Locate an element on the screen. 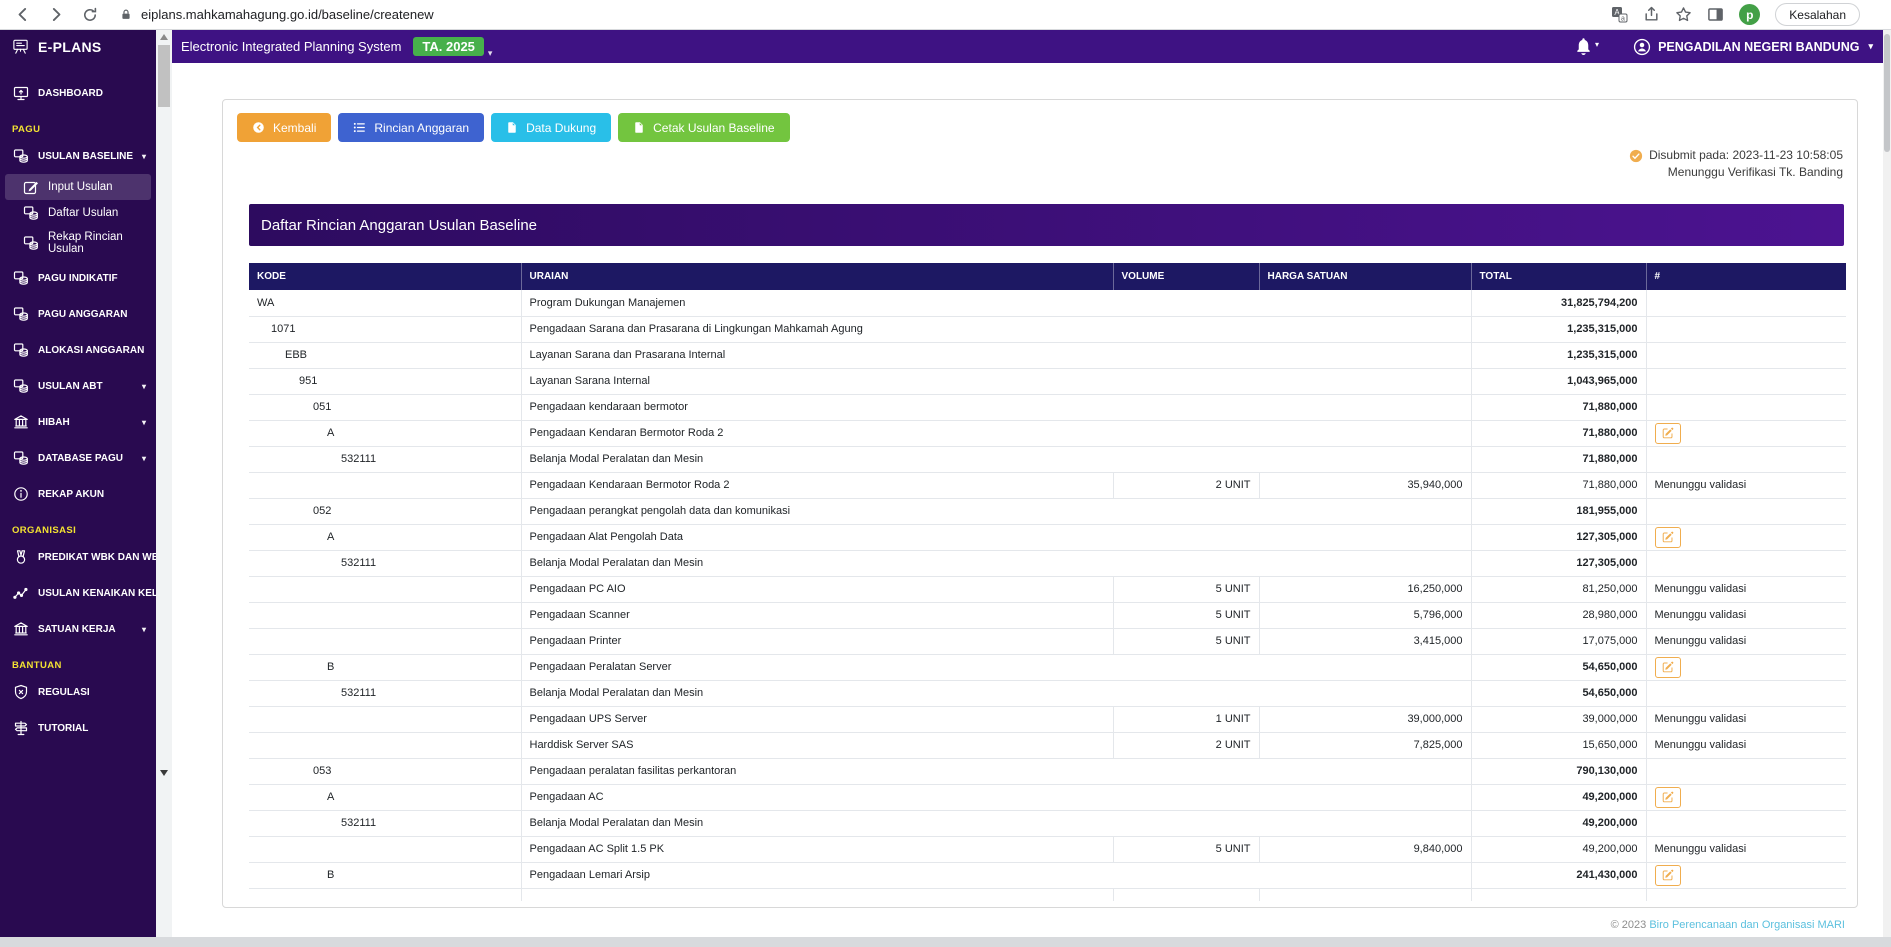 The image size is (1891, 947). sidebar-item-usulan-abt: USULAN ABT ▾ is located at coordinates (78, 386).